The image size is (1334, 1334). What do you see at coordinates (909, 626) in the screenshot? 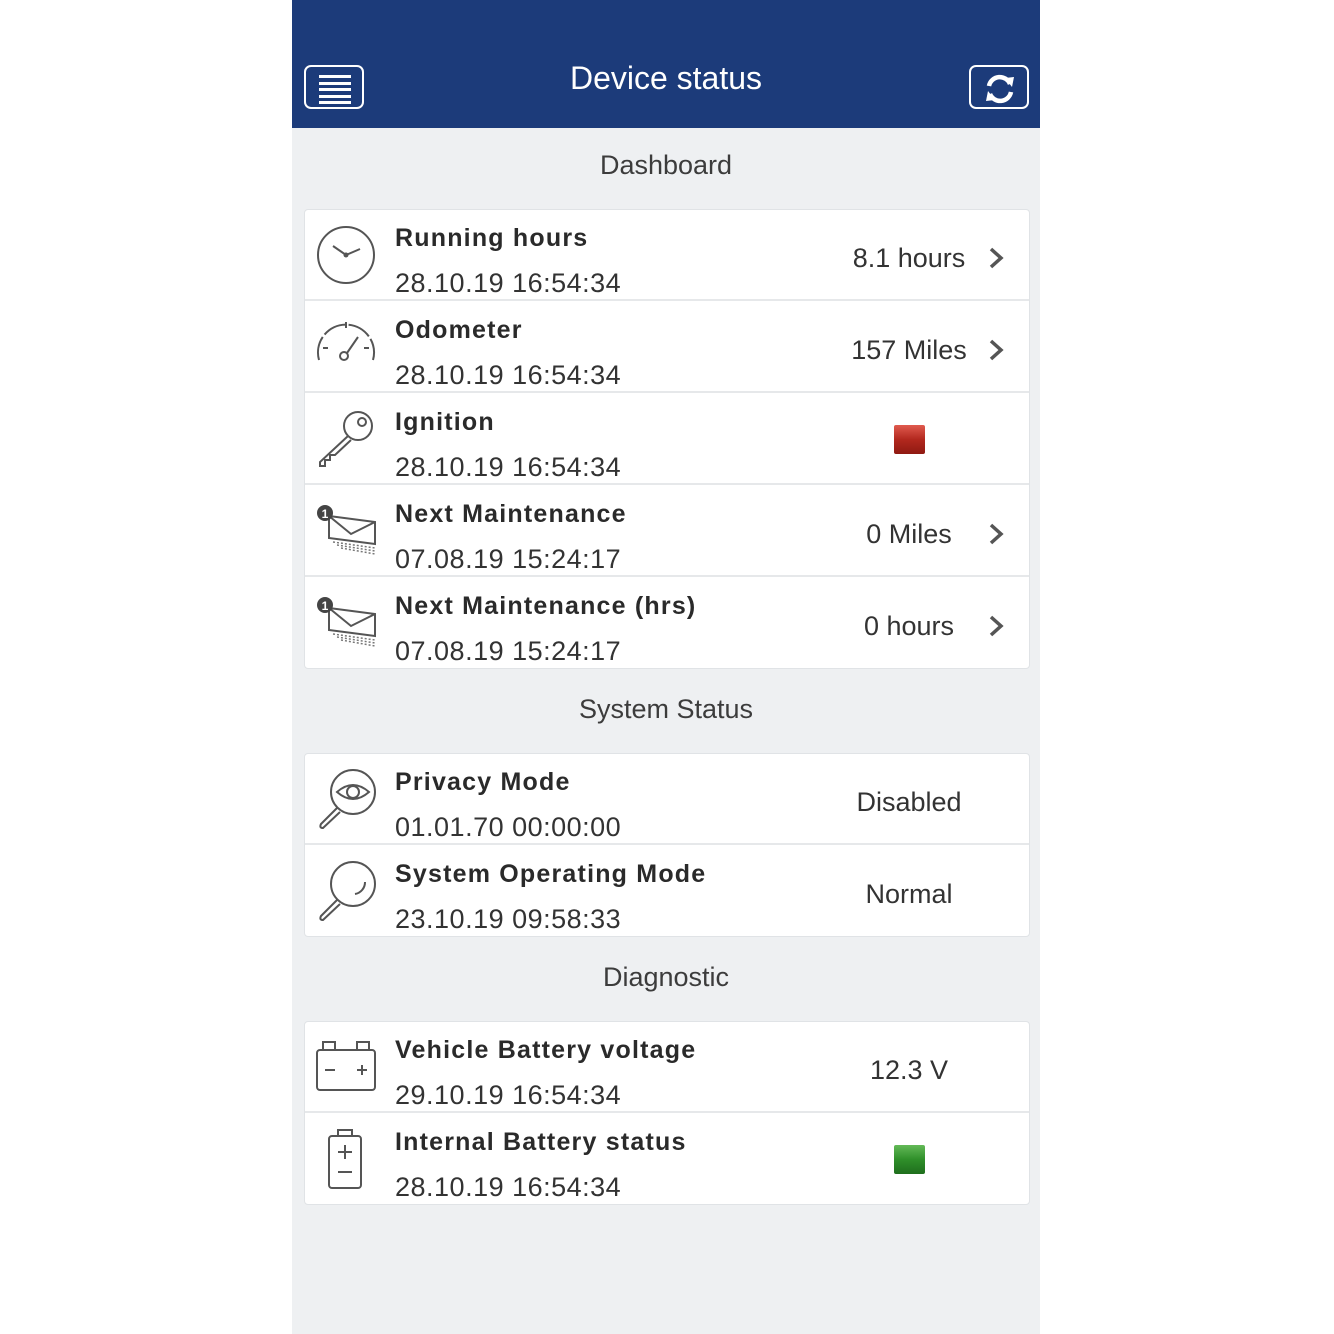
I see `row-value: 0 hours` at bounding box center [909, 626].